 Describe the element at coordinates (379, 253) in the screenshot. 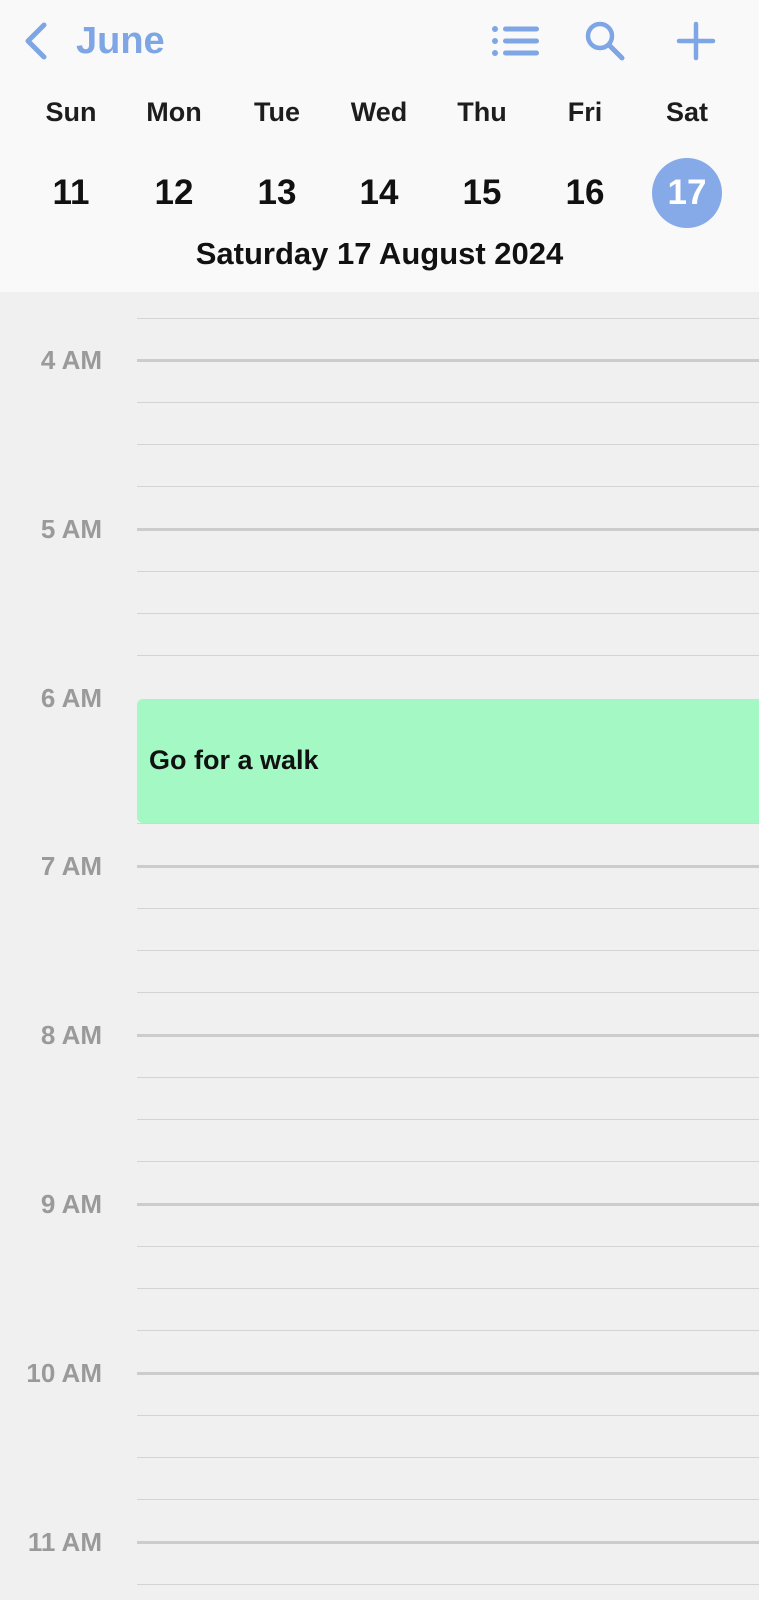

I see `selected-date-title: Saturday 17 August 2024` at that location.